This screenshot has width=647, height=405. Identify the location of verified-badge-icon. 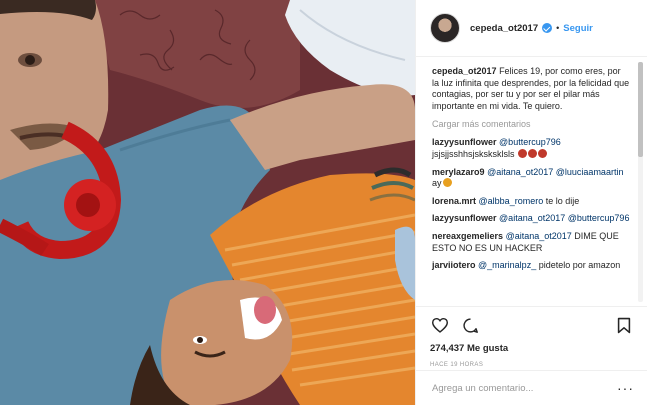
(547, 28).